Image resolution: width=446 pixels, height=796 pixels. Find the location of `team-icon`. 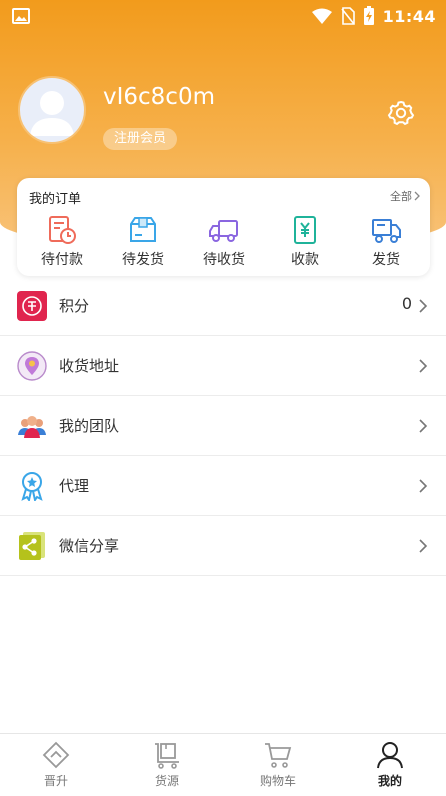

team-icon is located at coordinates (32, 427).